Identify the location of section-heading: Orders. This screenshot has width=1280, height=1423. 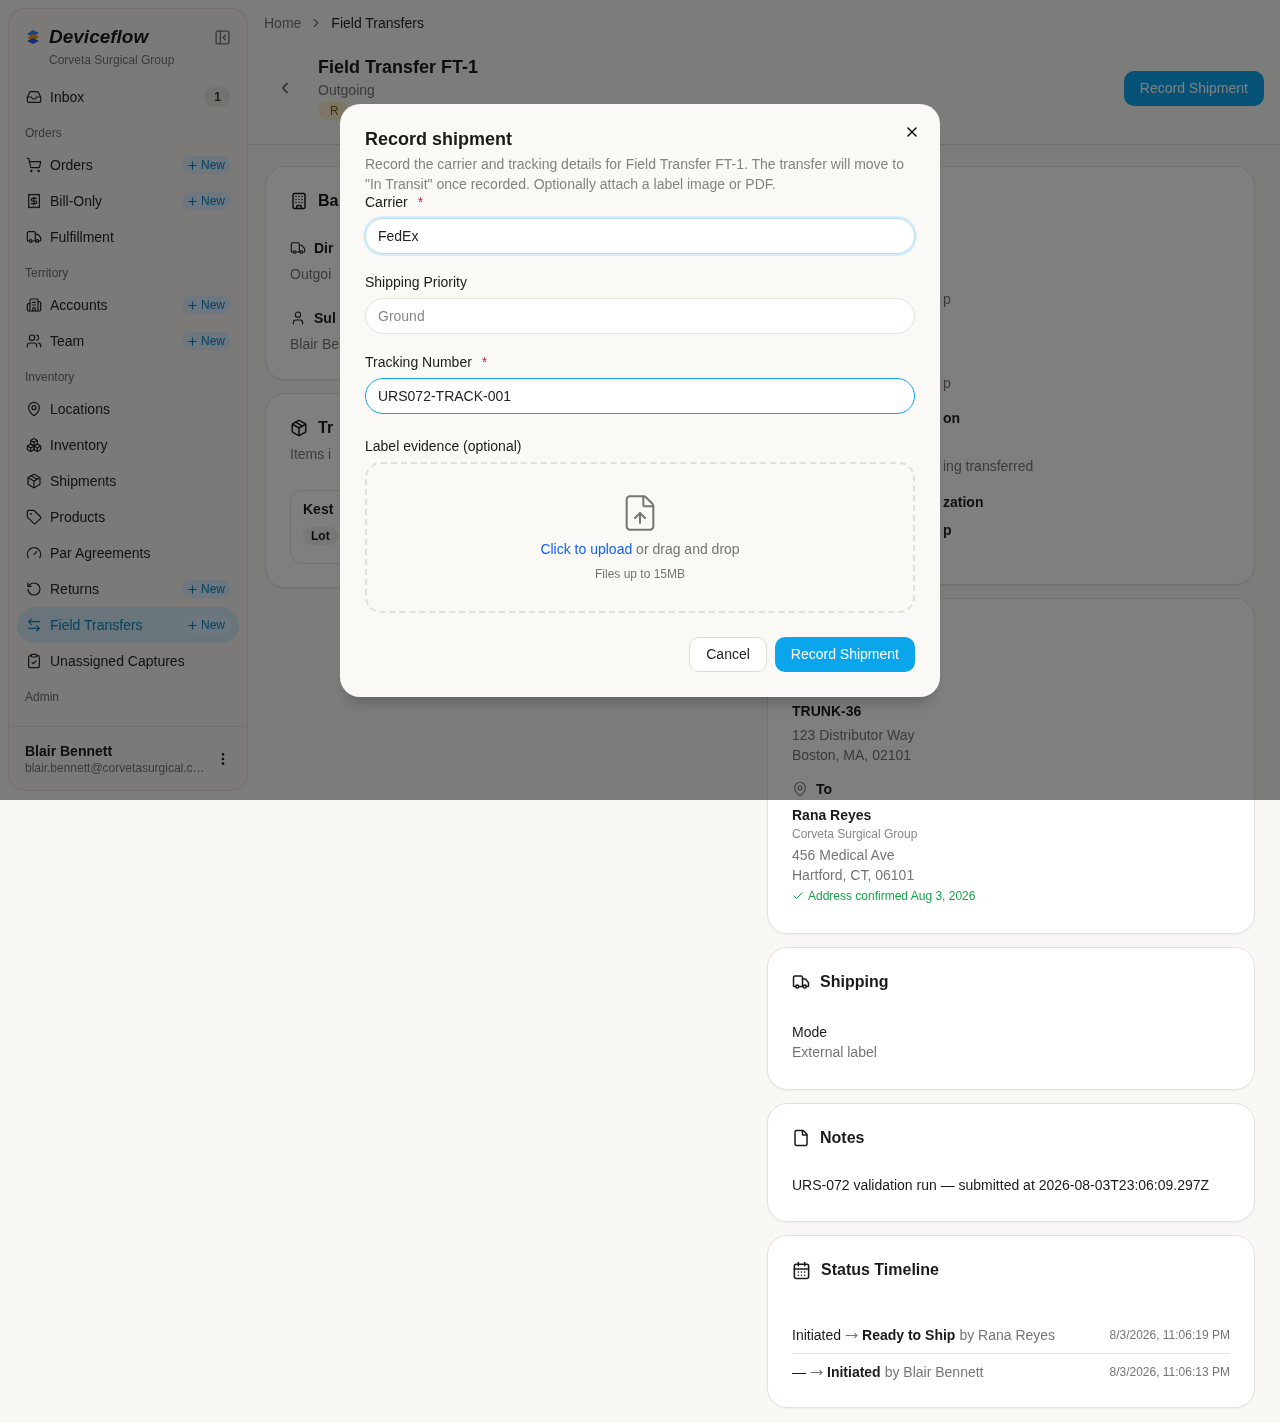
(43, 133).